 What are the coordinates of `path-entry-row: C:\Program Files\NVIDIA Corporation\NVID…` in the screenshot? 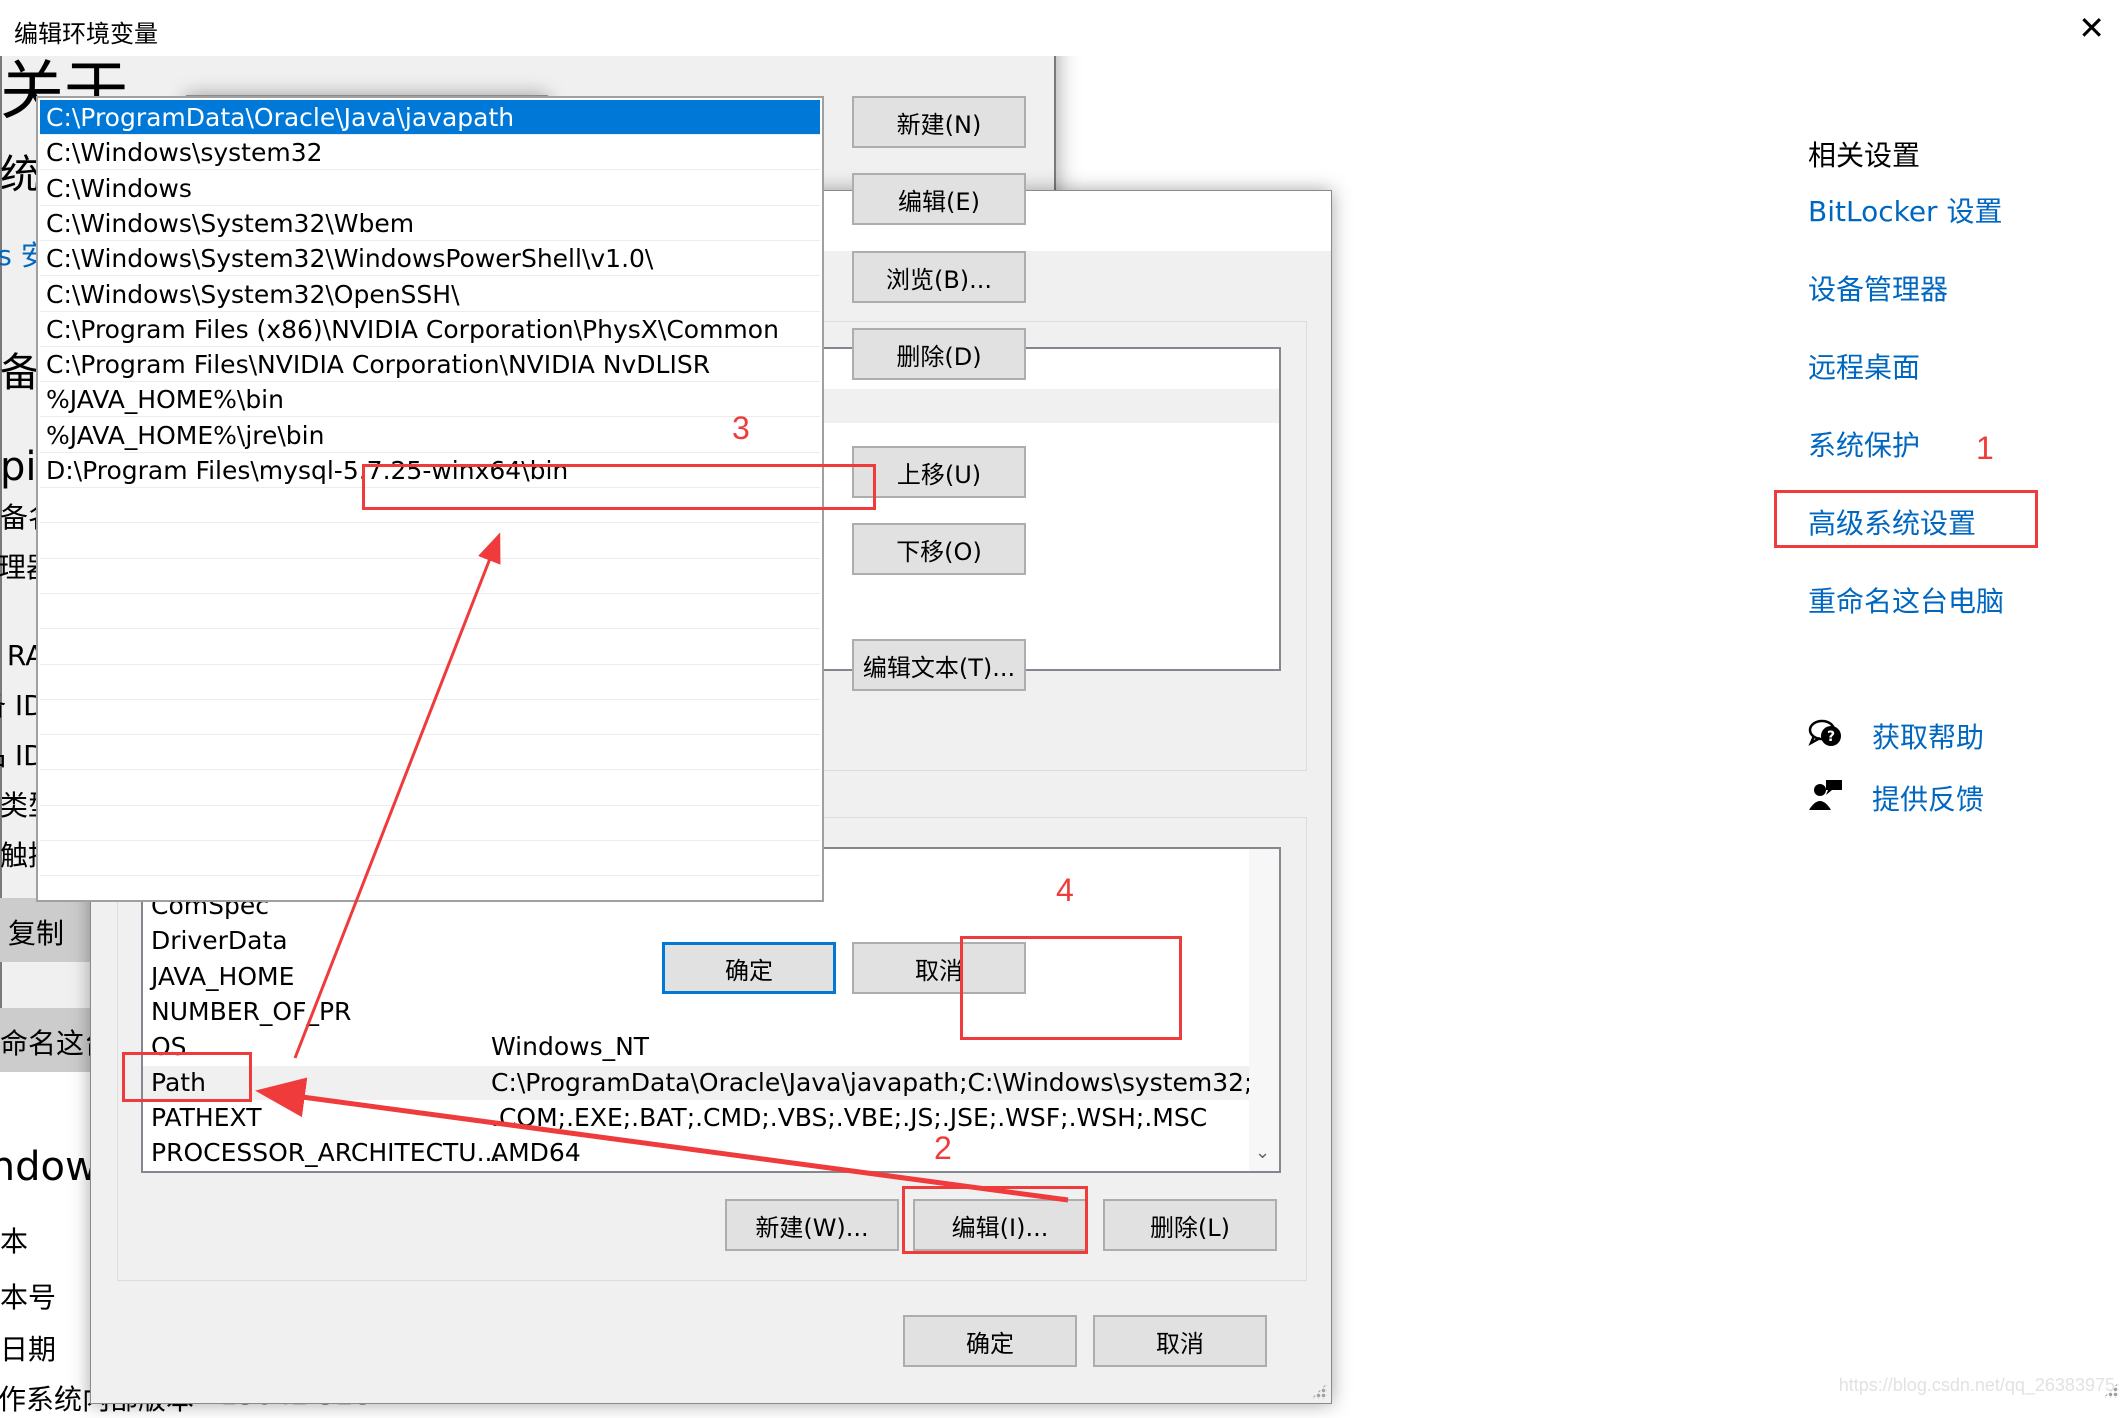 It's located at (430, 365).